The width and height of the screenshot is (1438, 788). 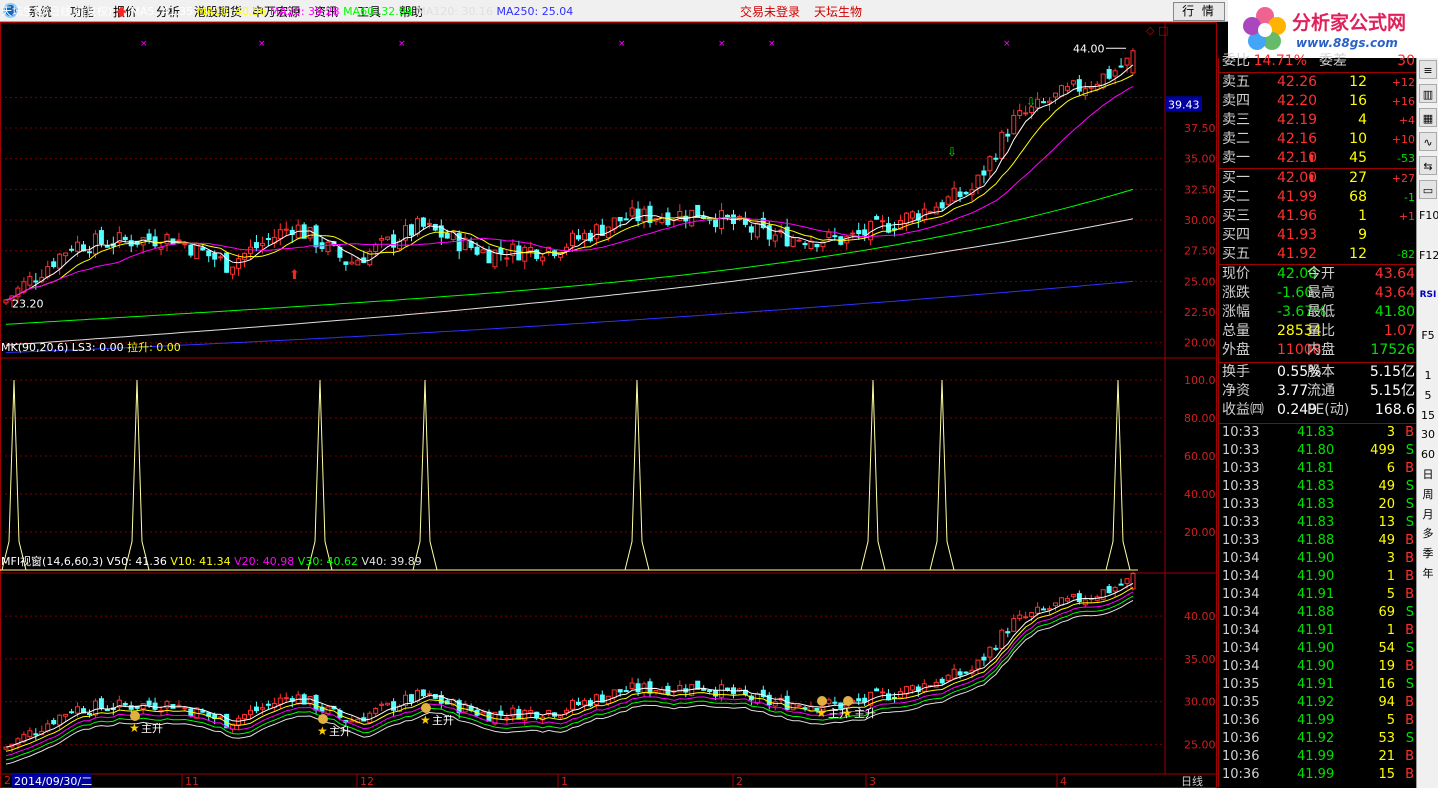 What do you see at coordinates (1386, 738) in the screenshot?
I see `tick-volume: 53` at bounding box center [1386, 738].